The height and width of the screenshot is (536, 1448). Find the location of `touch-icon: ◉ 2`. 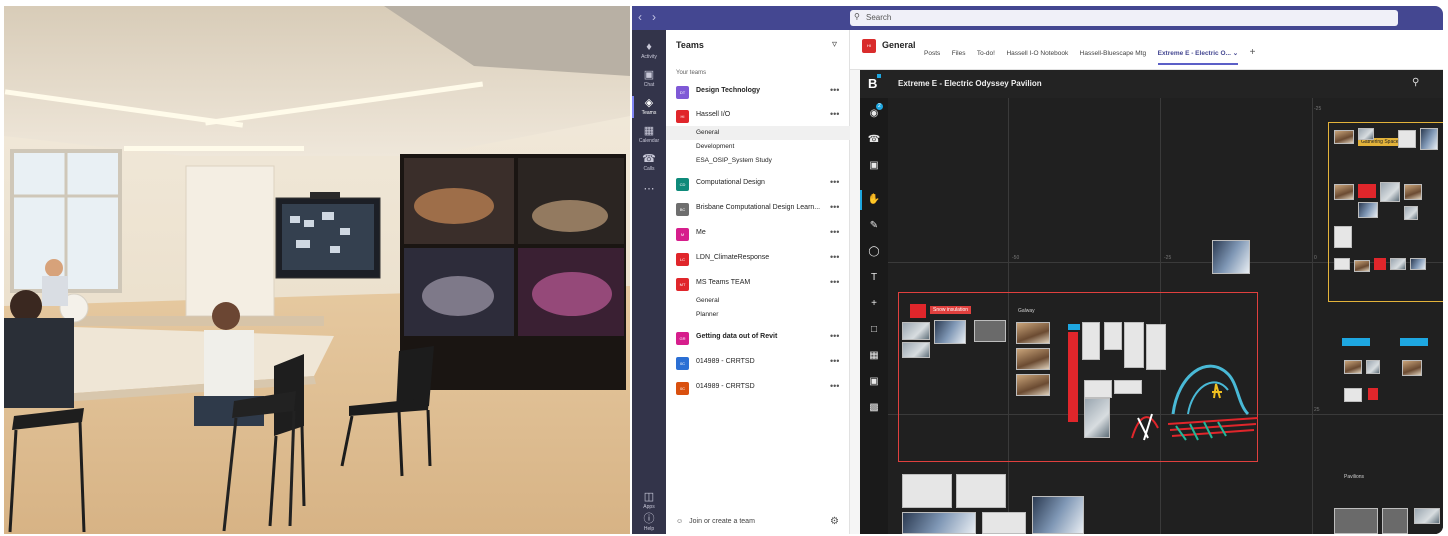

touch-icon: ◉ 2 is located at coordinates (874, 112).